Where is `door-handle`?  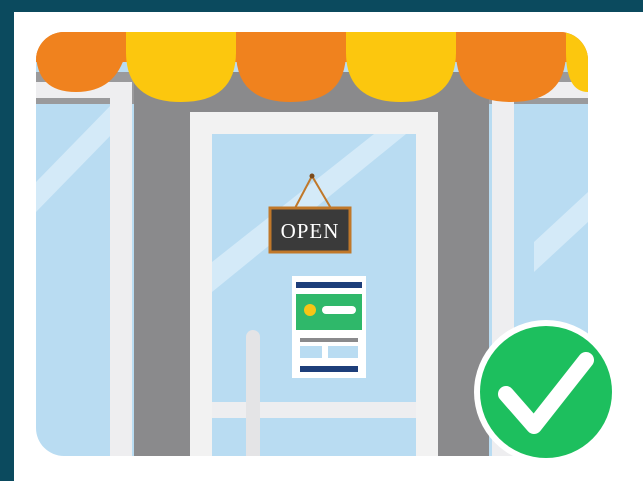 door-handle is located at coordinates (253, 393).